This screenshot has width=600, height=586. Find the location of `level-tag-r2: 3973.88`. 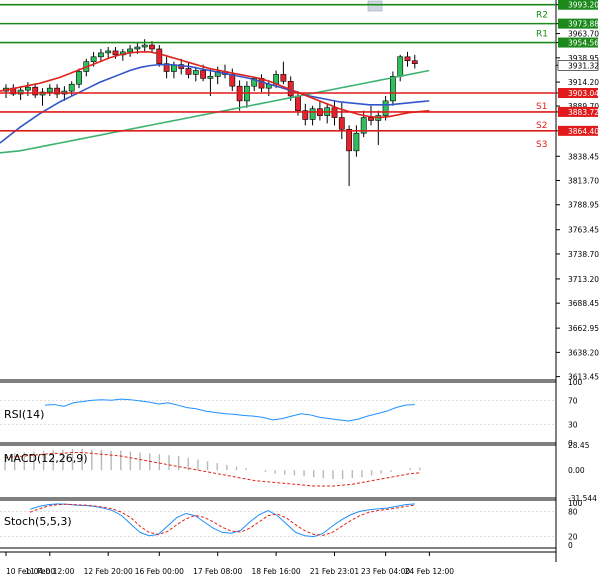

level-tag-r2: 3973.88 is located at coordinates (583, 24).